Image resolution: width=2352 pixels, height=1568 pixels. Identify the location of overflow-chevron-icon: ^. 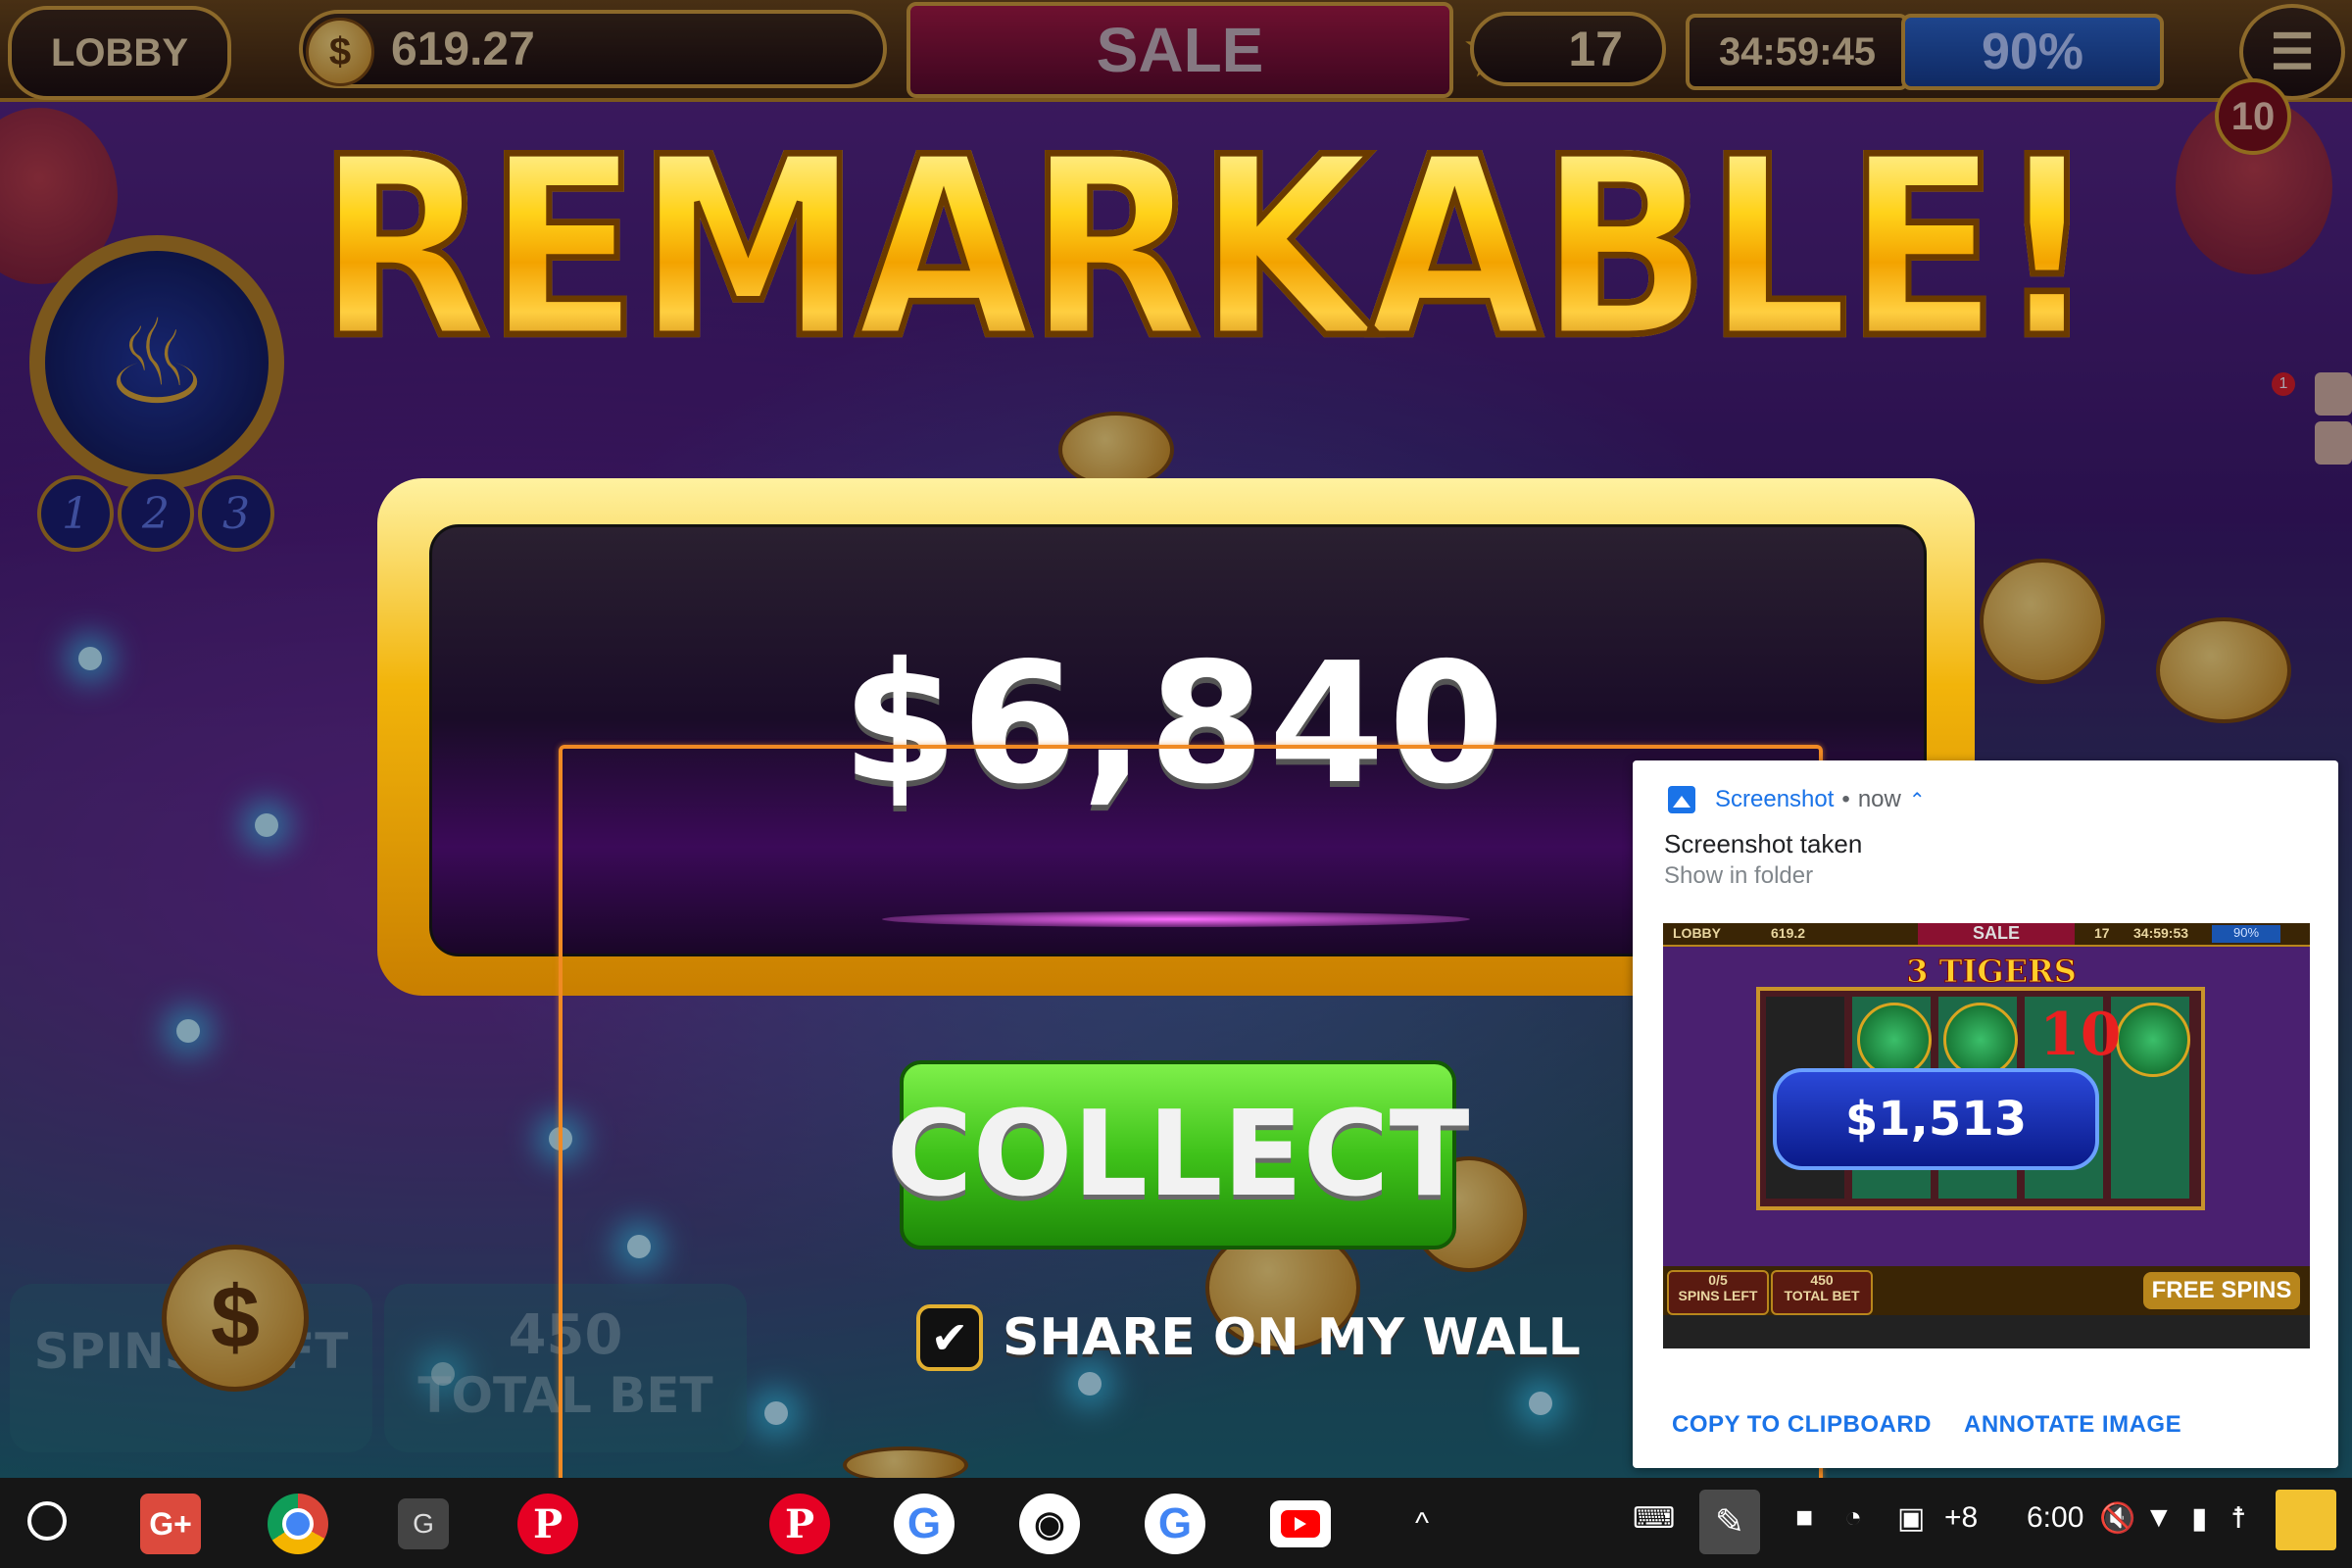
(1422, 1524).